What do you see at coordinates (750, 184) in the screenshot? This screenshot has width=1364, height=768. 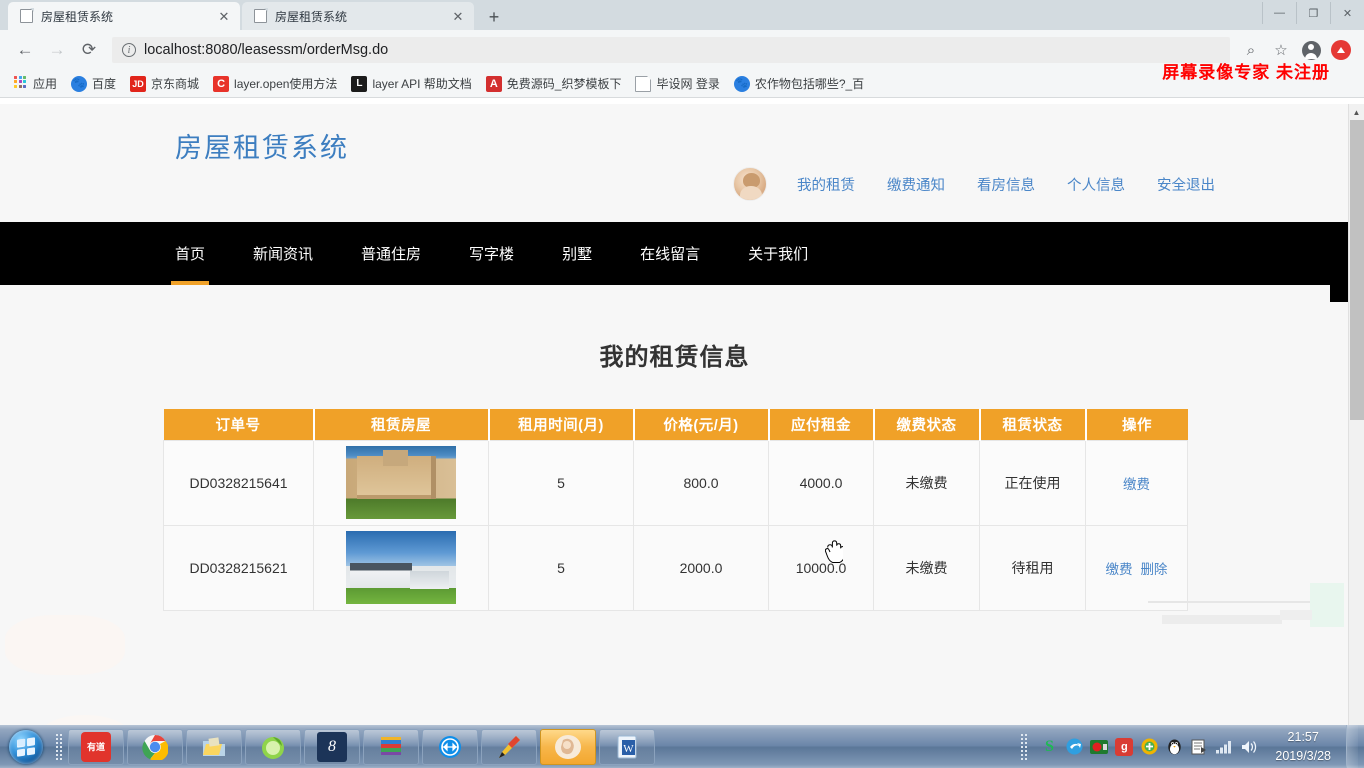 I see `avatar` at bounding box center [750, 184].